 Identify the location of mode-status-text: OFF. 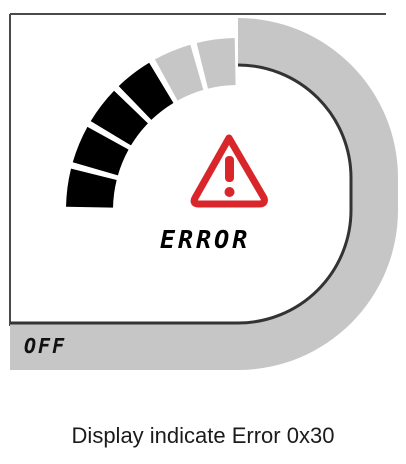
(45, 346).